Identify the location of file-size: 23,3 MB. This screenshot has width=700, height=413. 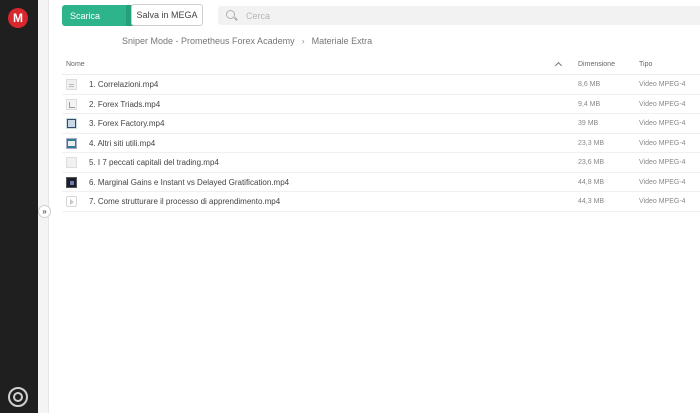
(591, 143).